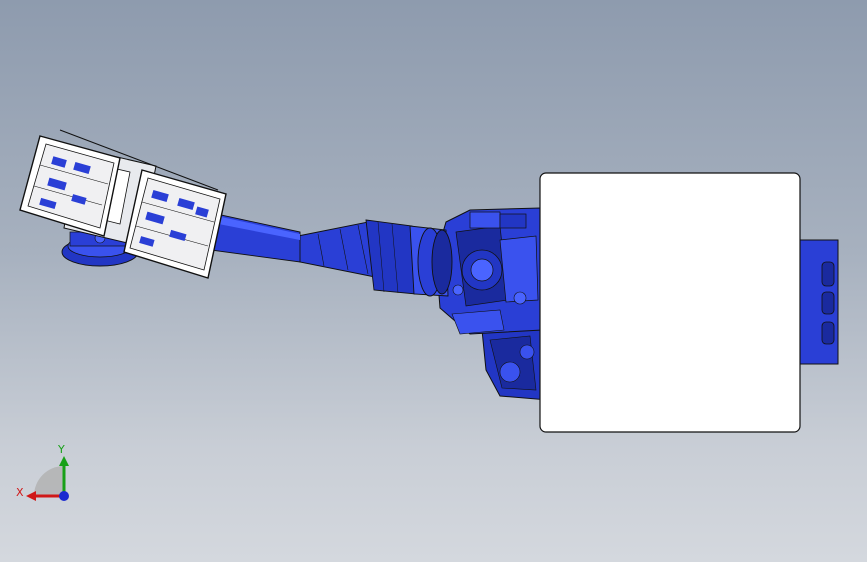  Describe the element at coordinates (47, 478) in the screenshot. I see `axis-triad-icon` at that location.